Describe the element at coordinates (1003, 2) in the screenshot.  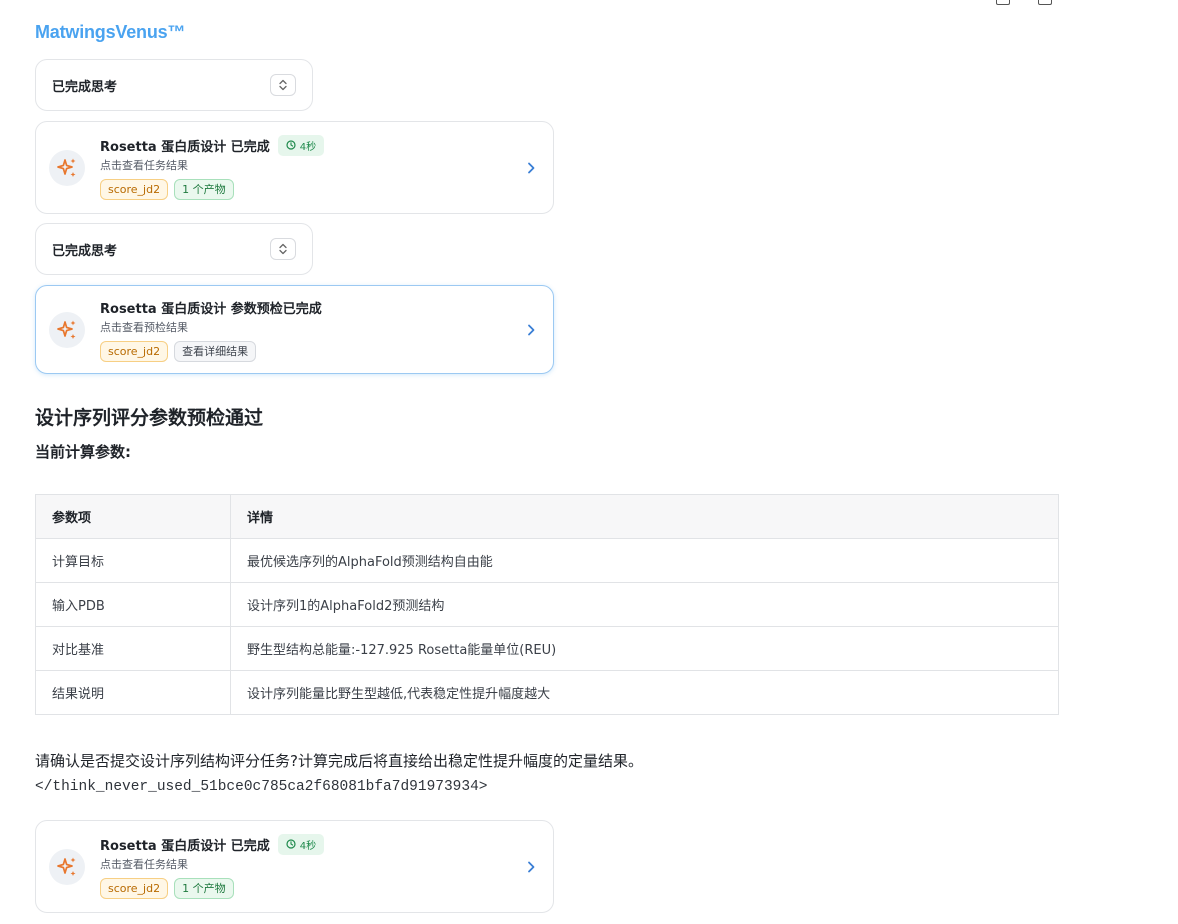
I see `copy-icon` at that location.